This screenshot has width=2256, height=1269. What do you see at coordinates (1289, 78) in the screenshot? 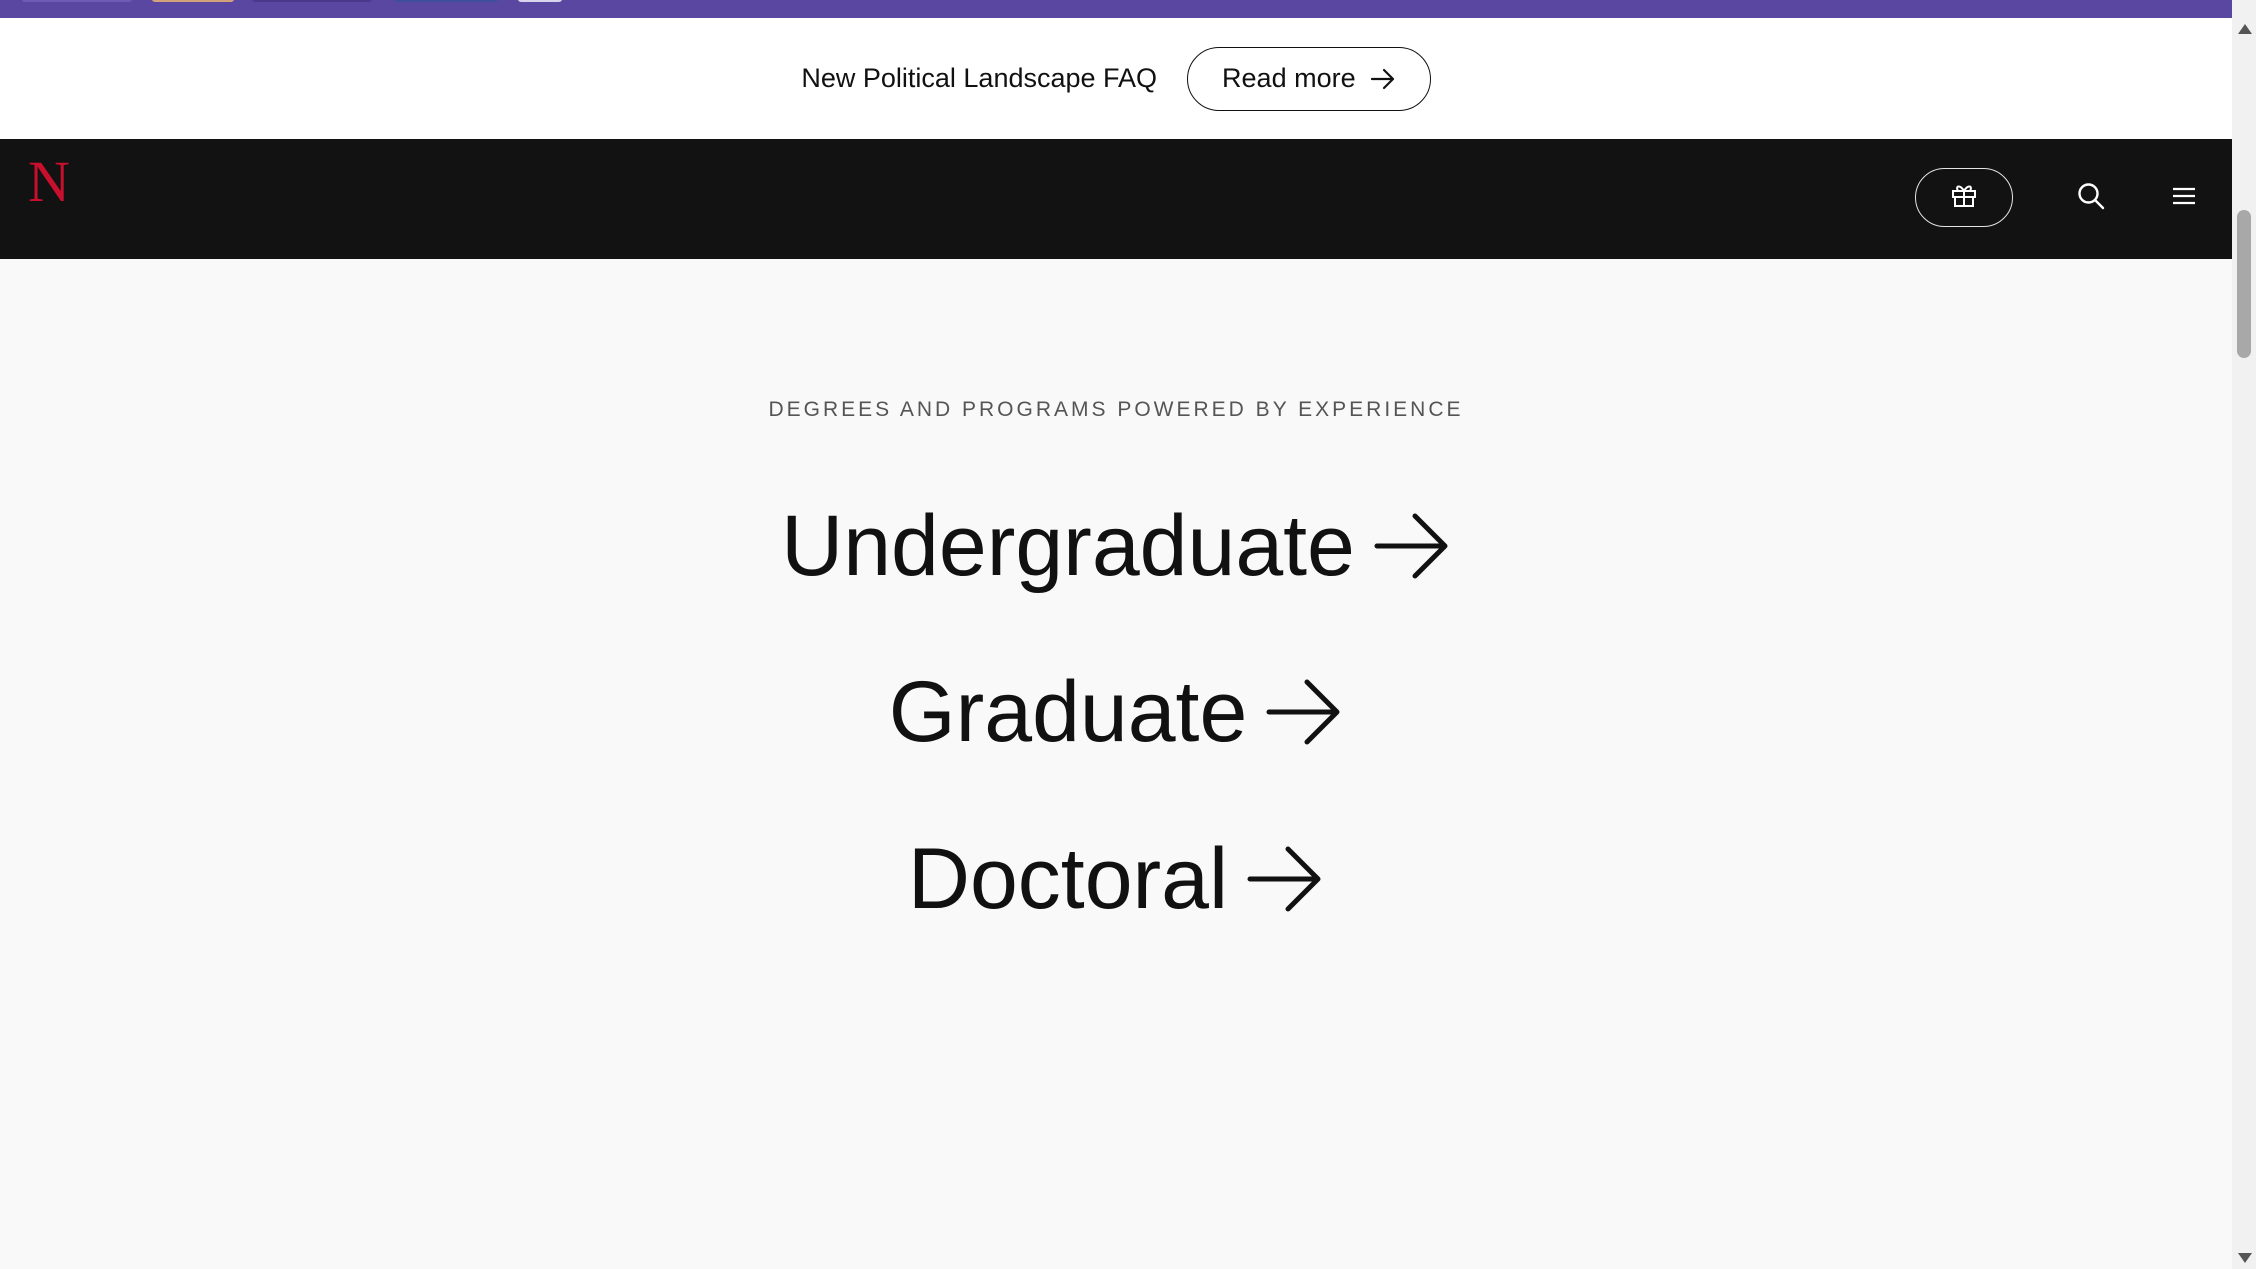
I see `read-more-label: Read more` at bounding box center [1289, 78].